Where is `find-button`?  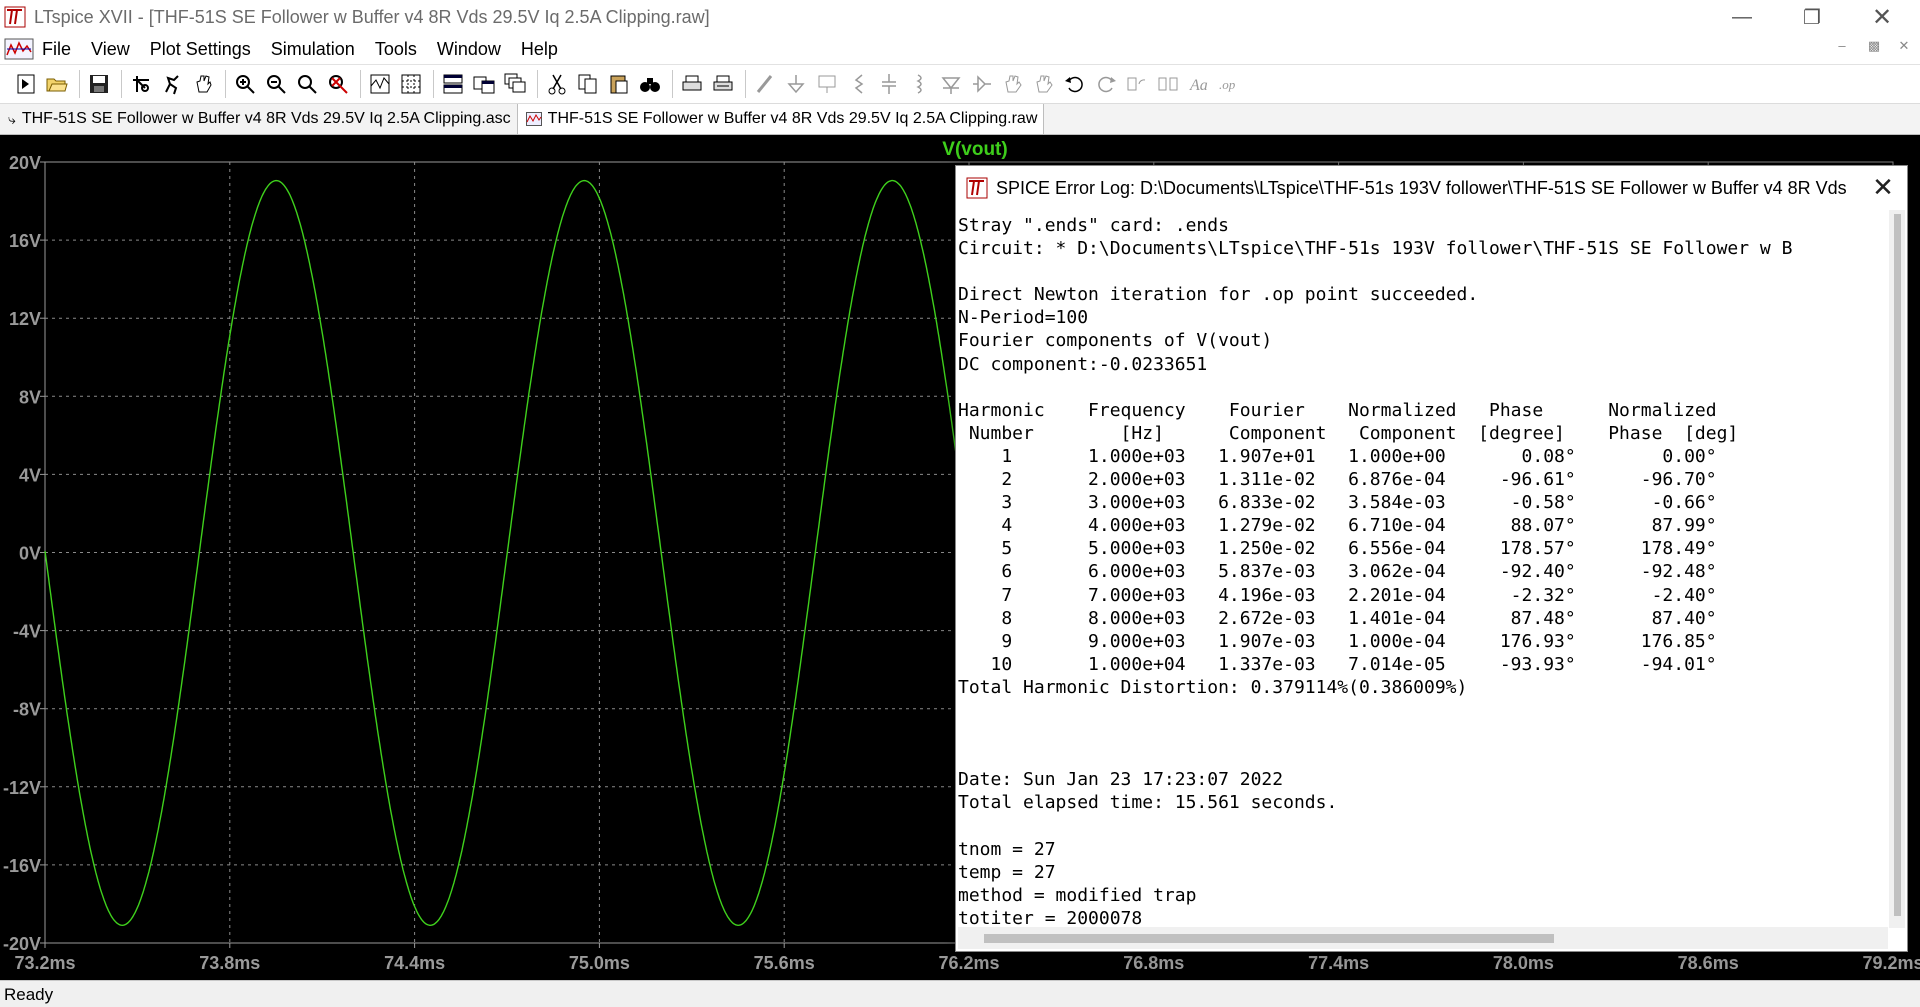 find-button is located at coordinates (649, 84).